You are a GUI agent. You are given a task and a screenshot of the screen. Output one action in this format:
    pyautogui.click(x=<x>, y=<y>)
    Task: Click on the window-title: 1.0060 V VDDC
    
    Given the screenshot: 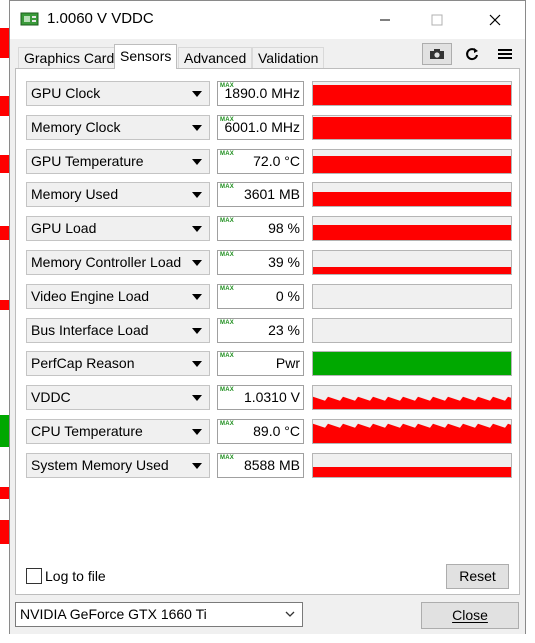 What is the action you would take?
    pyautogui.click(x=100, y=18)
    